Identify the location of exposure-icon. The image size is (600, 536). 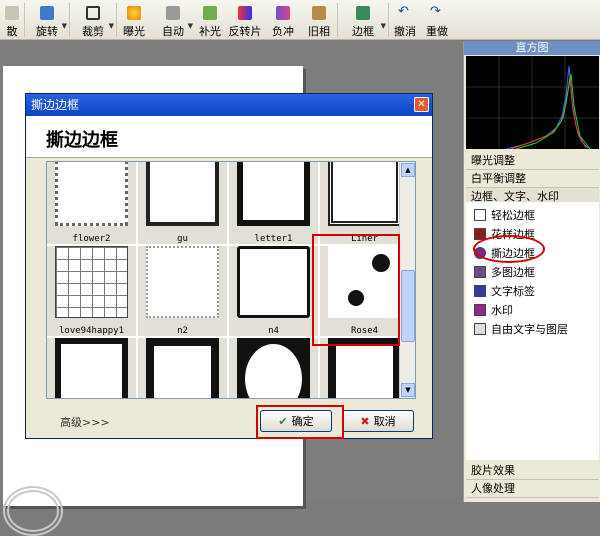
(134, 13).